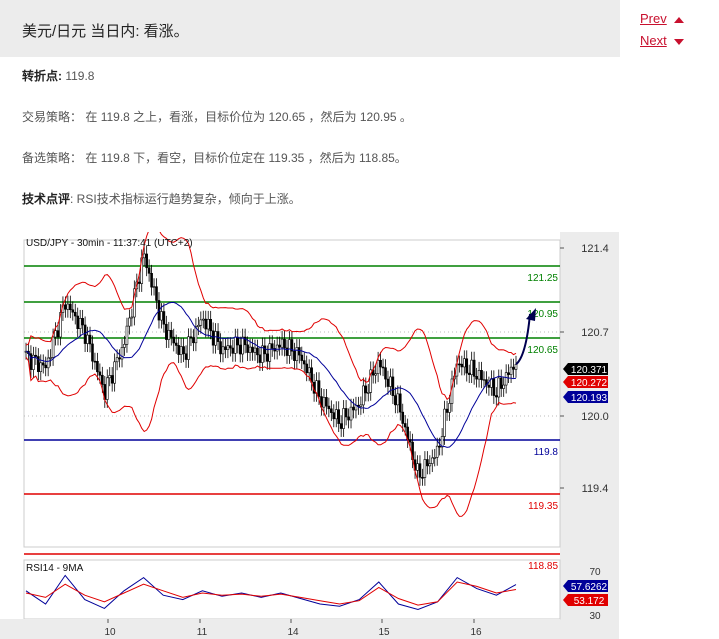 This screenshot has width=719, height=639. I want to click on price-tag-label: 120.193, so click(589, 398).